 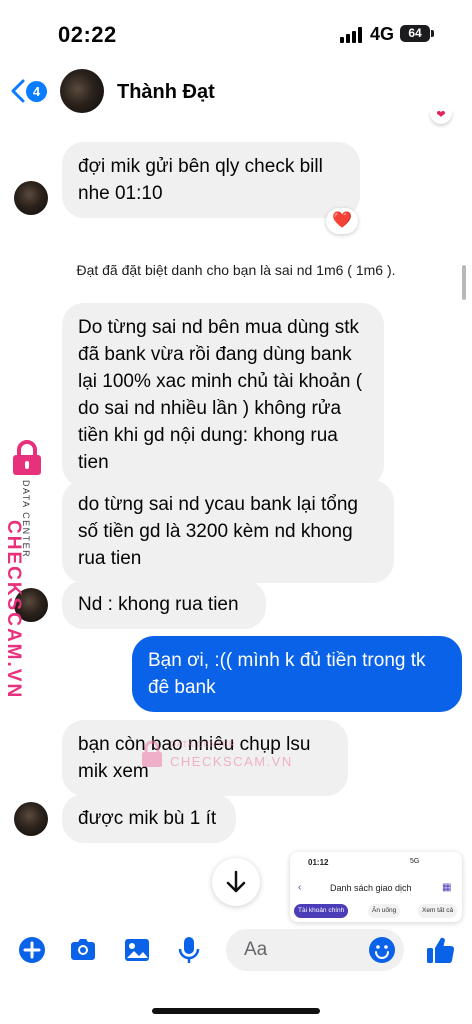 I want to click on home-indicator, so click(x=236, y=1011).